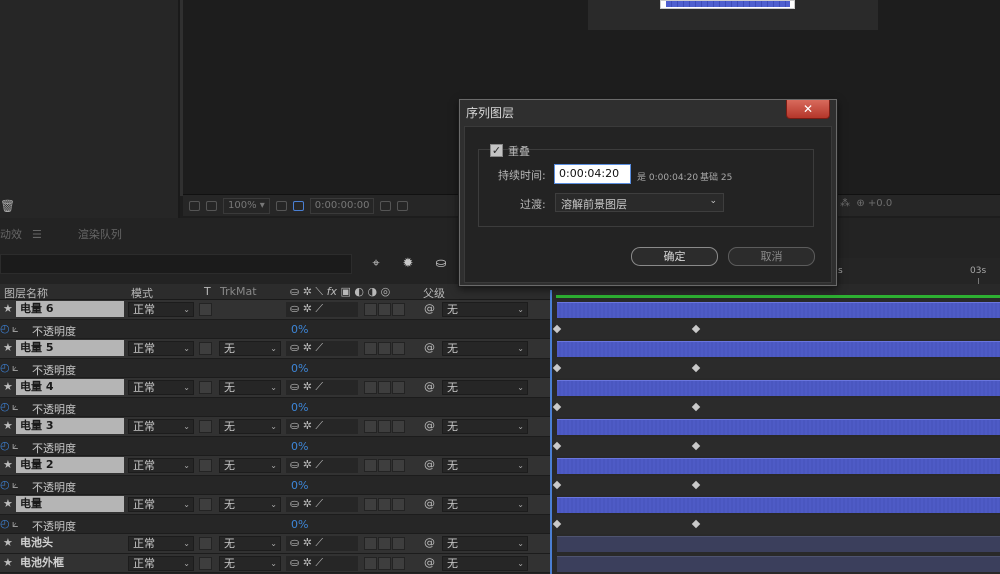 Image resolution: width=1000 pixels, height=574 pixels. What do you see at coordinates (70, 309) in the screenshot?
I see `layer-name: 电量 6` at bounding box center [70, 309].